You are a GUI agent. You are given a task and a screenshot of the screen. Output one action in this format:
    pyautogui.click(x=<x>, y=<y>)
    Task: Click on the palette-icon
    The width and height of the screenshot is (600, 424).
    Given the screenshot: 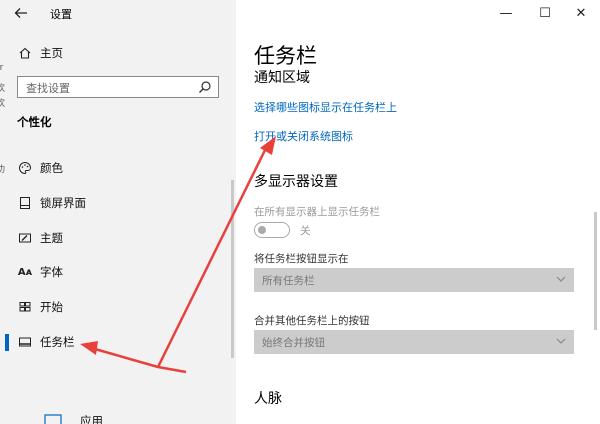 What is the action you would take?
    pyautogui.click(x=25, y=168)
    